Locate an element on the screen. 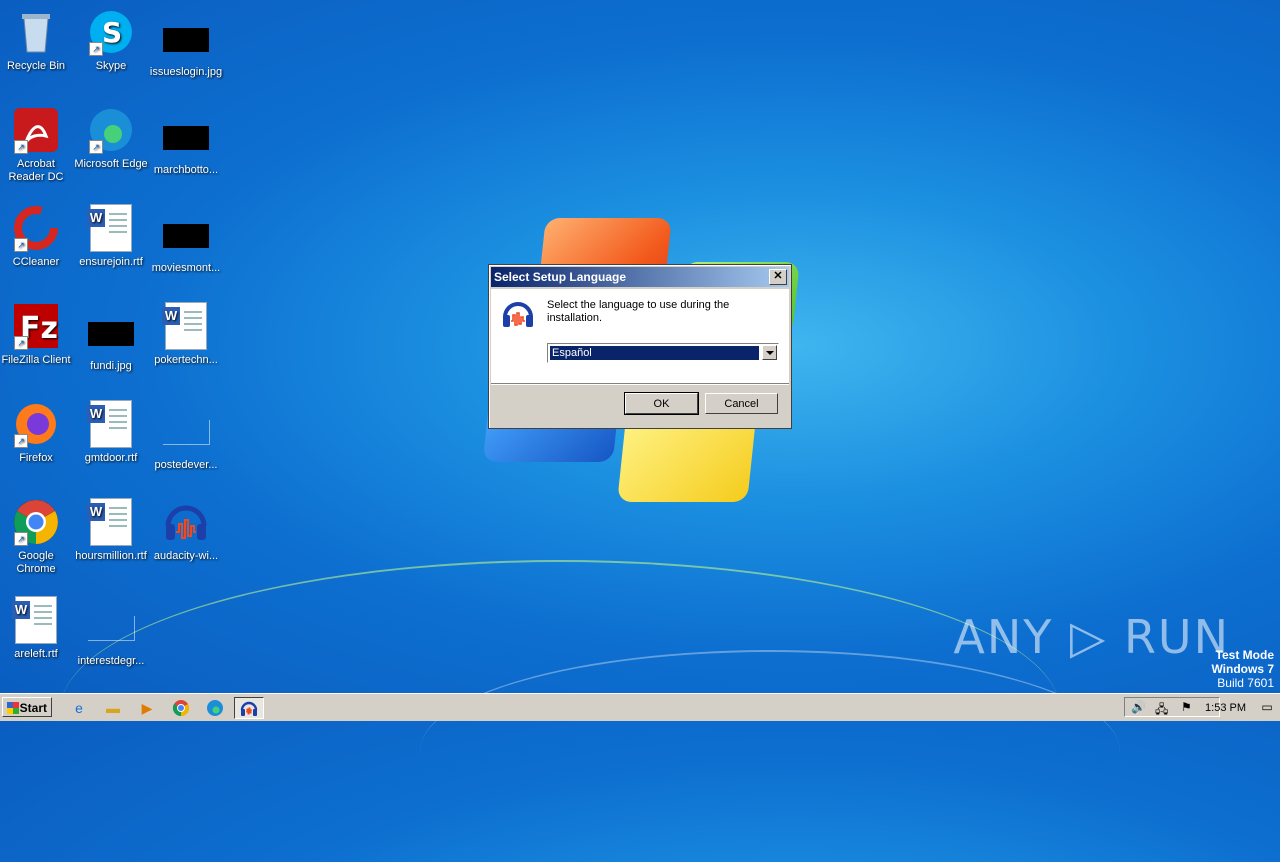 The width and height of the screenshot is (1280, 862). edge-taskbar-icon is located at coordinates (215, 708).